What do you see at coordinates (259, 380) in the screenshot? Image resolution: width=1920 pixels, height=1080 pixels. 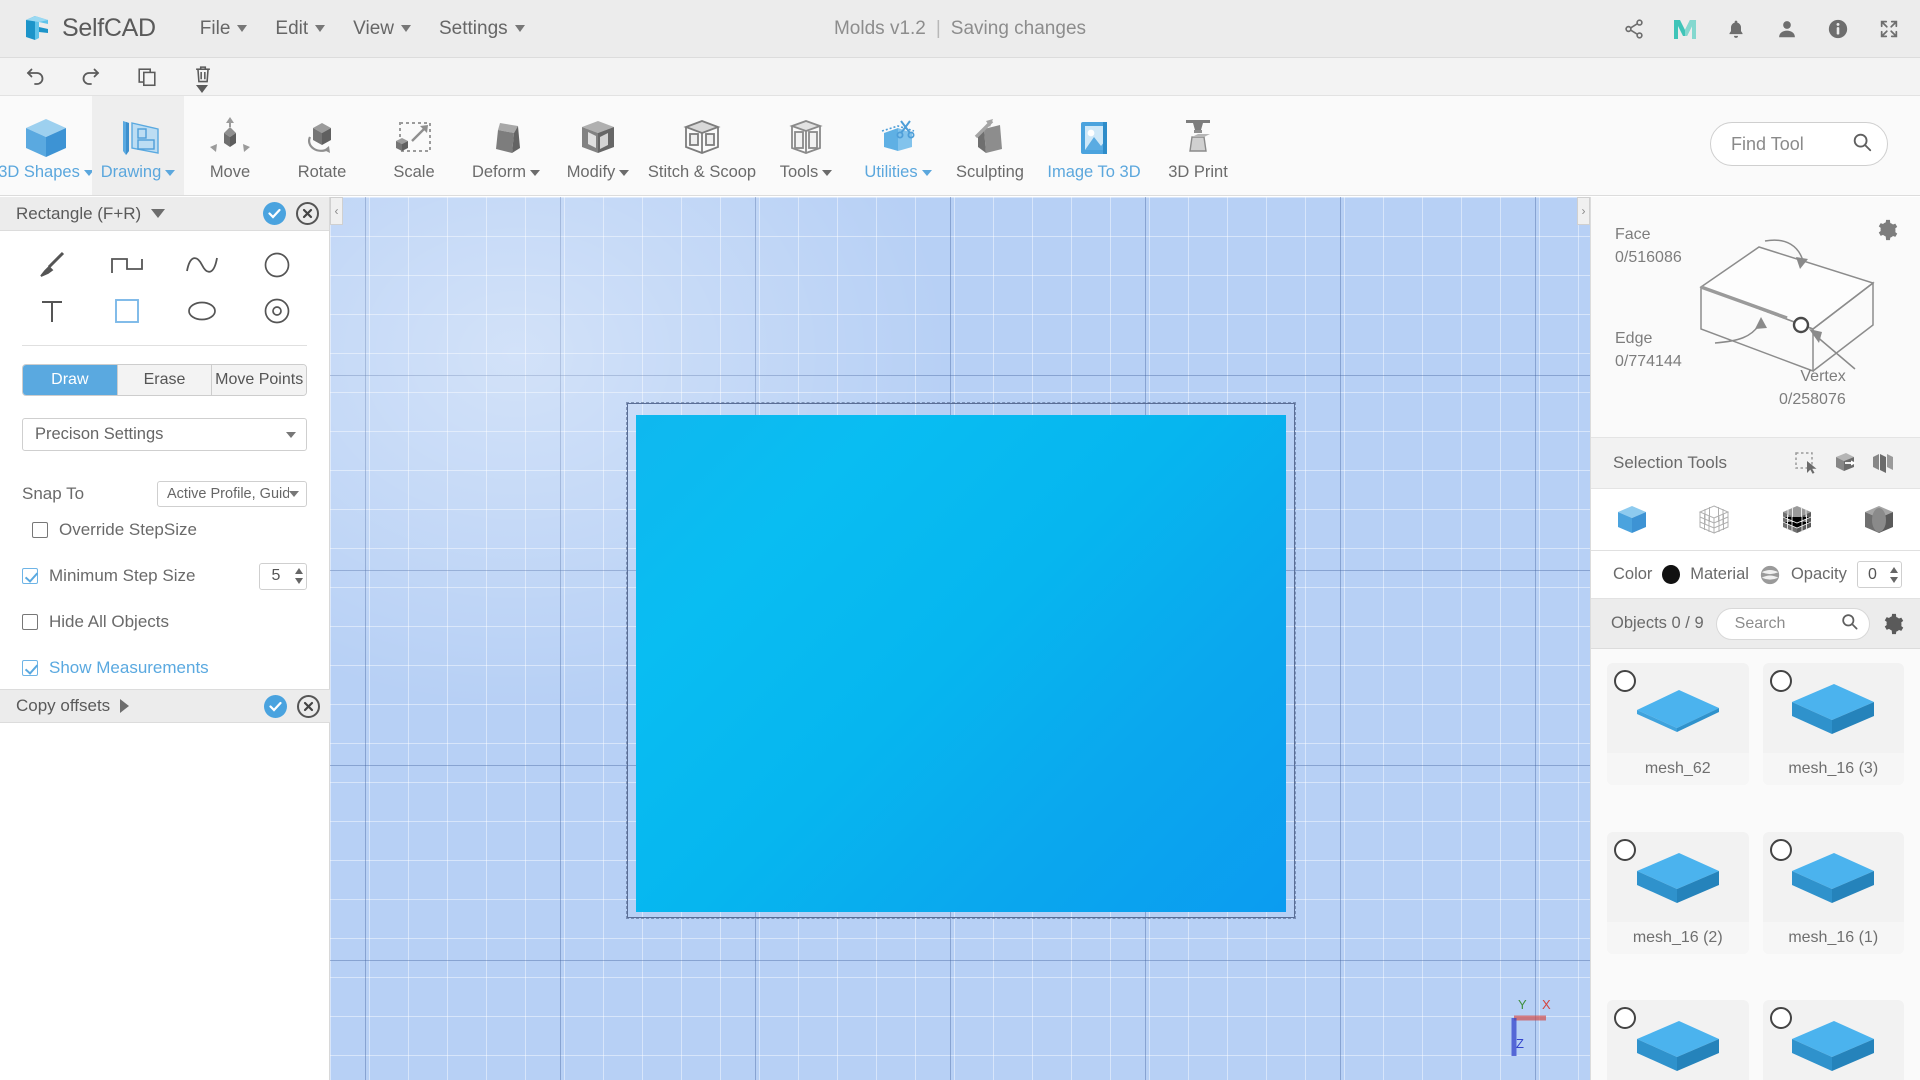 I see `tab-move-points: Move Points` at bounding box center [259, 380].